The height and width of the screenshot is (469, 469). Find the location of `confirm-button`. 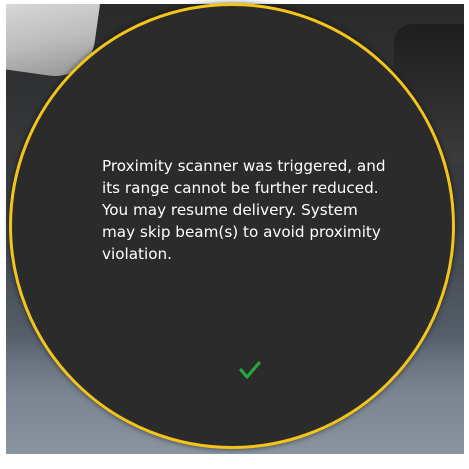

confirm-button is located at coordinates (250, 370).